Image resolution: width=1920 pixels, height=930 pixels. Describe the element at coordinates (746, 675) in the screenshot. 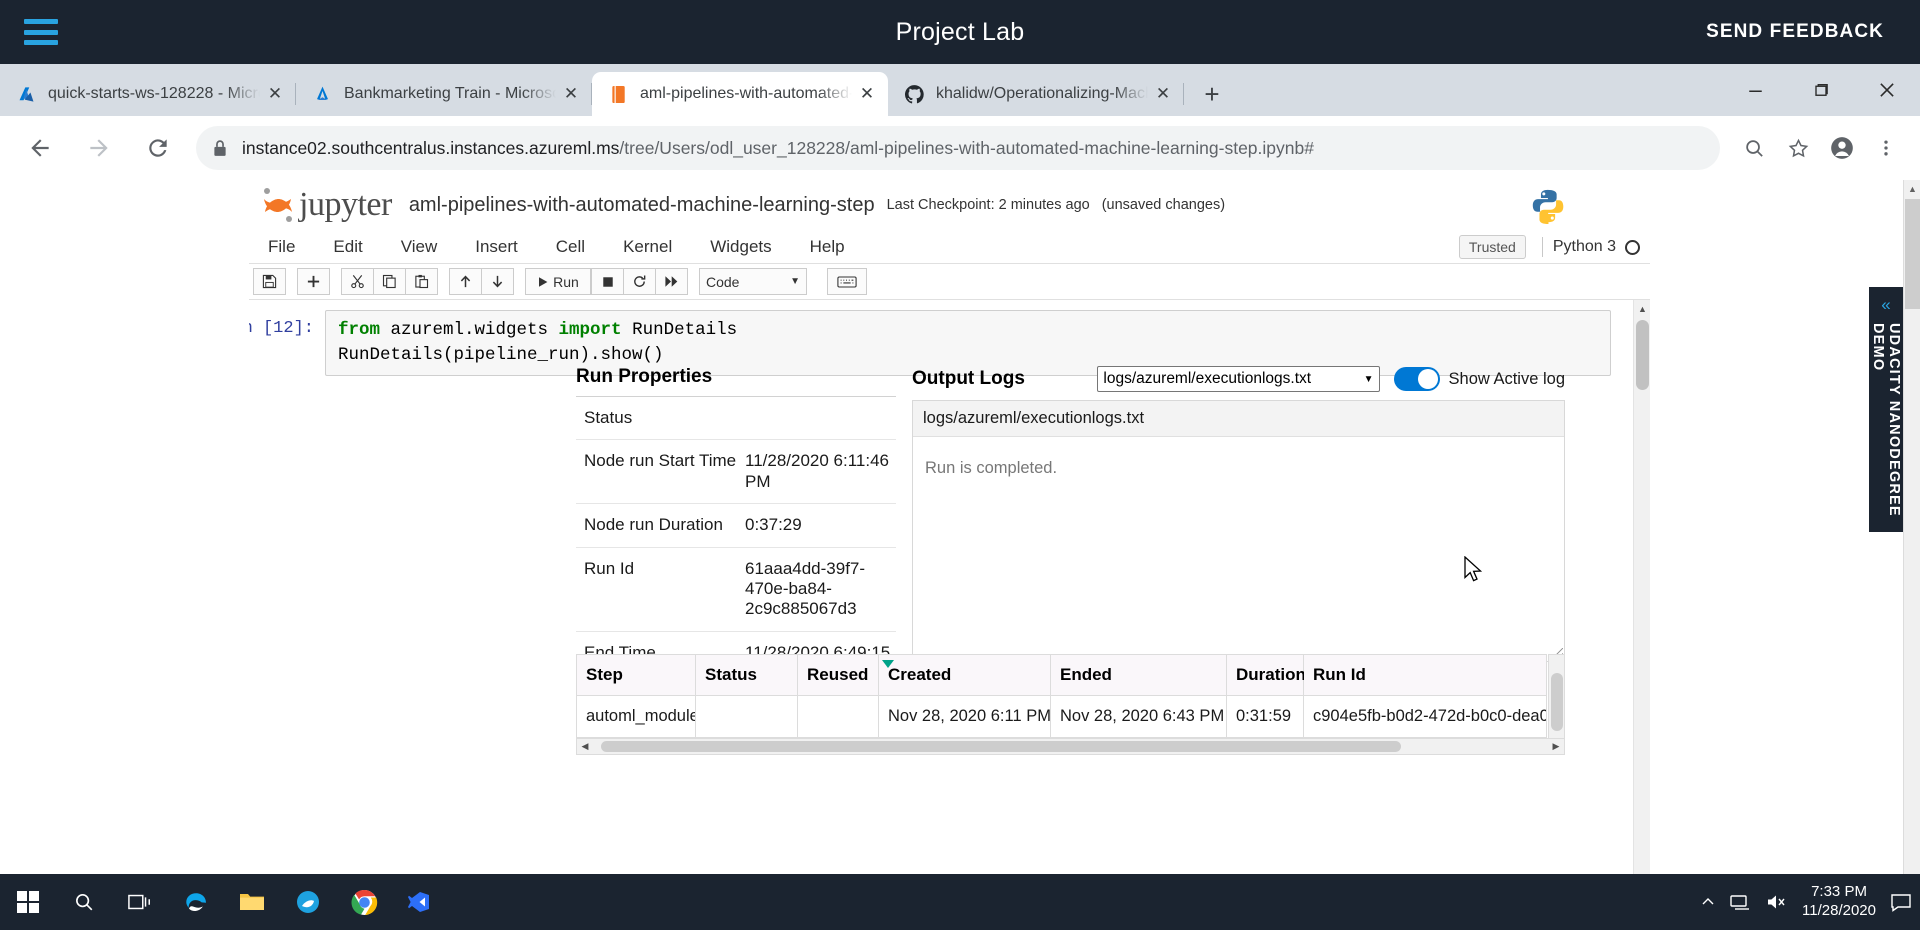

I see `column-header-status: Status` at that location.